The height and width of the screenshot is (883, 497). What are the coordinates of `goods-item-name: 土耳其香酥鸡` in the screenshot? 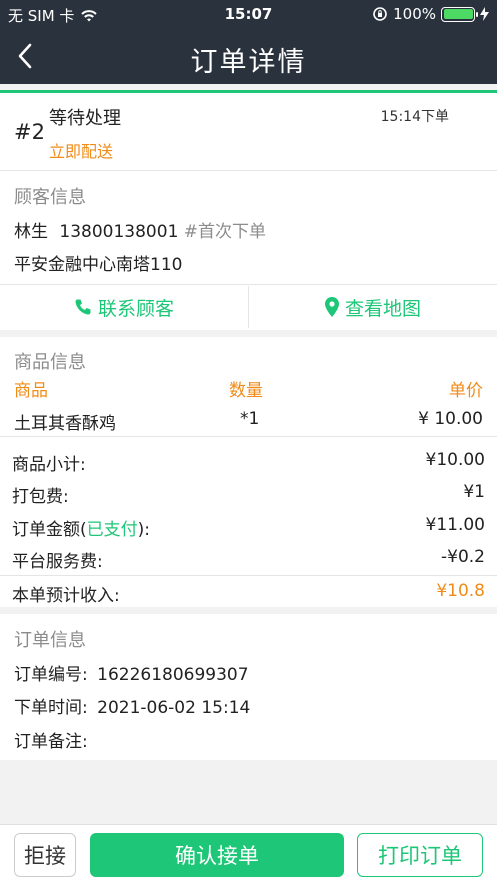 It's located at (65, 424).